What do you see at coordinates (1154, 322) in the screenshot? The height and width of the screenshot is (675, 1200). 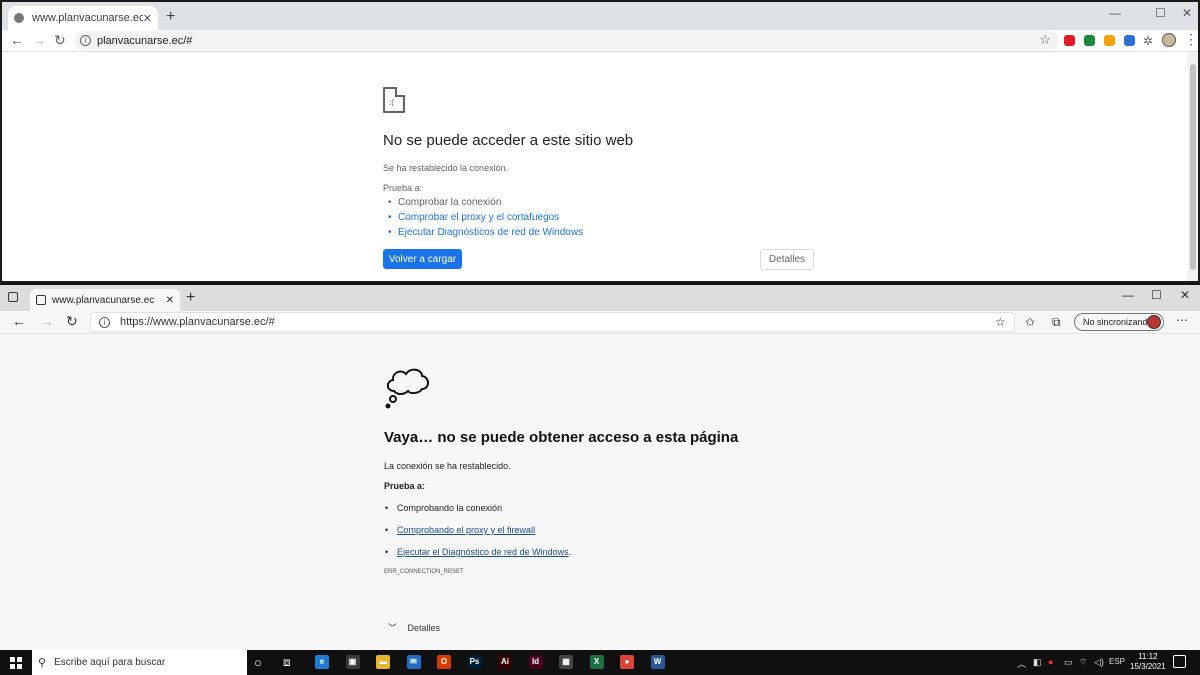 I see `avatar` at bounding box center [1154, 322].